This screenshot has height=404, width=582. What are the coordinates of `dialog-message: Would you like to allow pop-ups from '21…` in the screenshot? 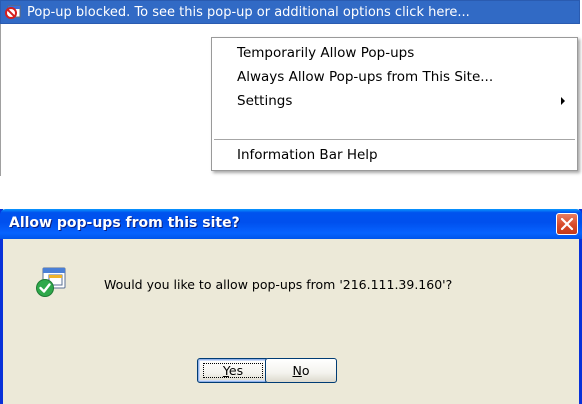 It's located at (278, 284).